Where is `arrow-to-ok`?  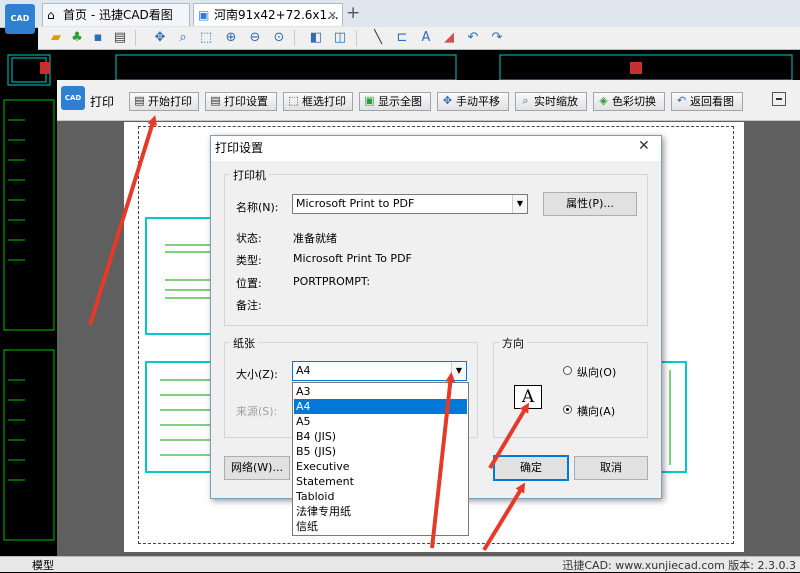
arrow-to-ok is located at coordinates (504, 517).